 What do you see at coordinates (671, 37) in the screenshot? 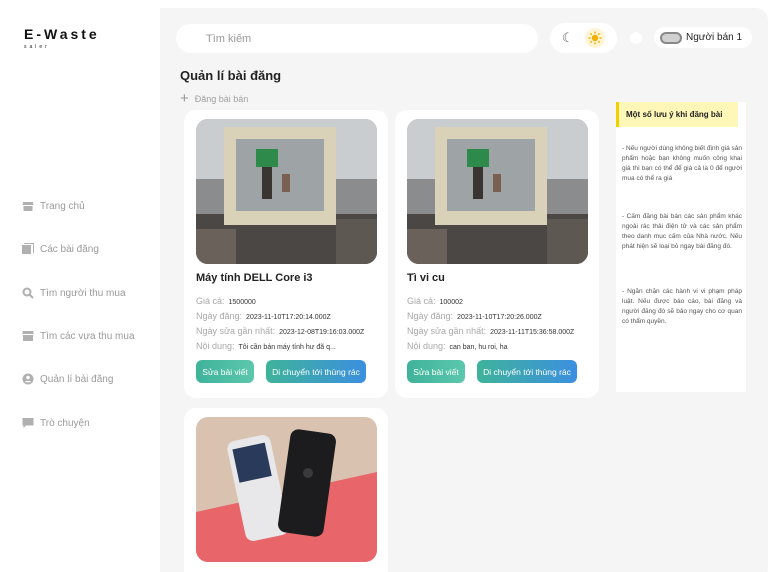
I see `avatar` at bounding box center [671, 37].